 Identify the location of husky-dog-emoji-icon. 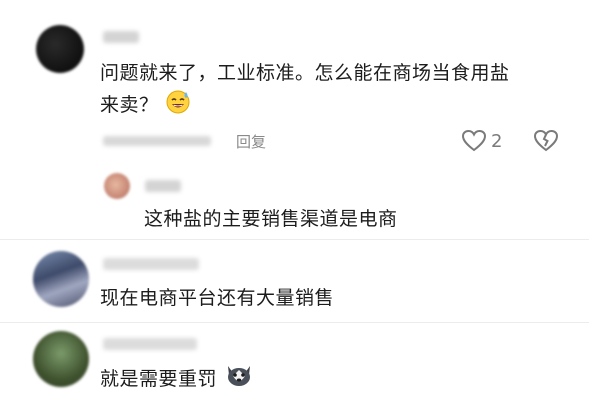
(239, 379).